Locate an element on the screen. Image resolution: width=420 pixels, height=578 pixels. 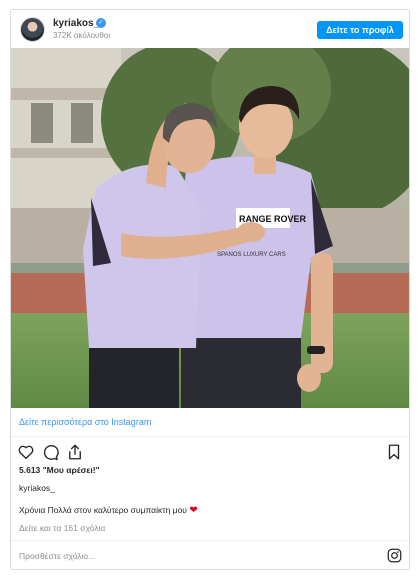
bookmark-icon is located at coordinates (394, 452).